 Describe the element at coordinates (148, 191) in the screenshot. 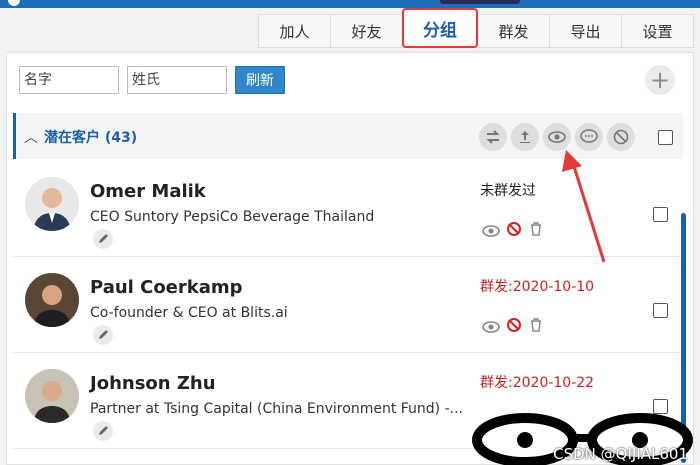

I see `contact-name: Omer Malik` at that location.